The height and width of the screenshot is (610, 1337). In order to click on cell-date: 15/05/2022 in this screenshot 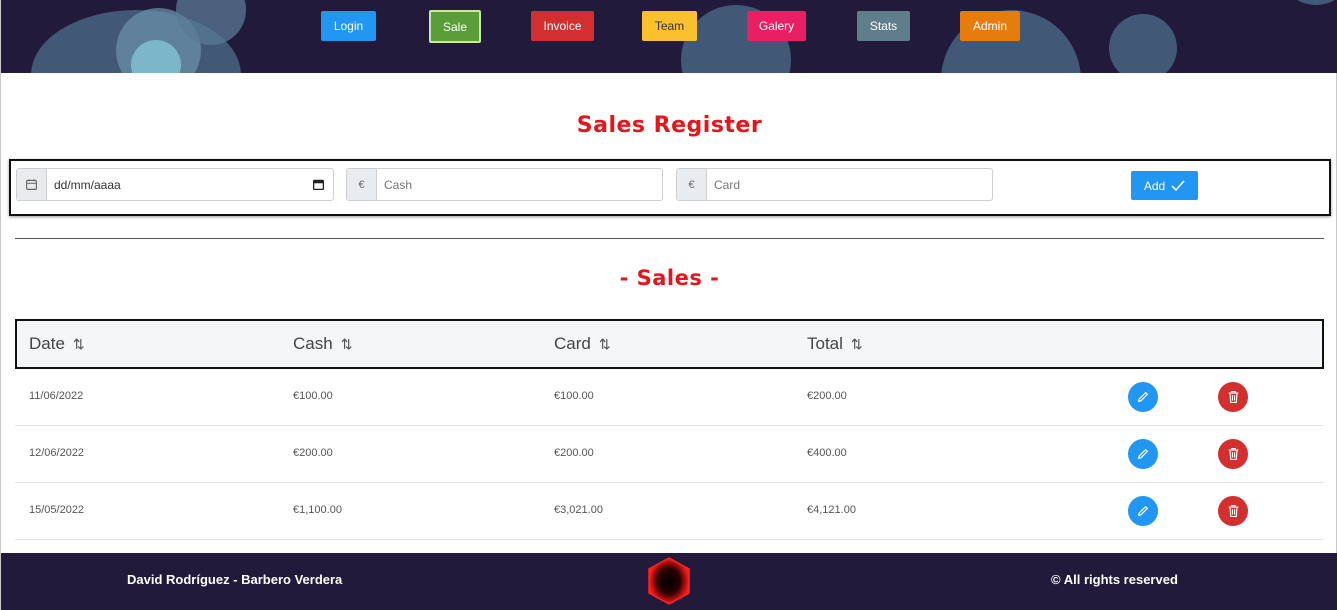, I will do `click(57, 510)`.